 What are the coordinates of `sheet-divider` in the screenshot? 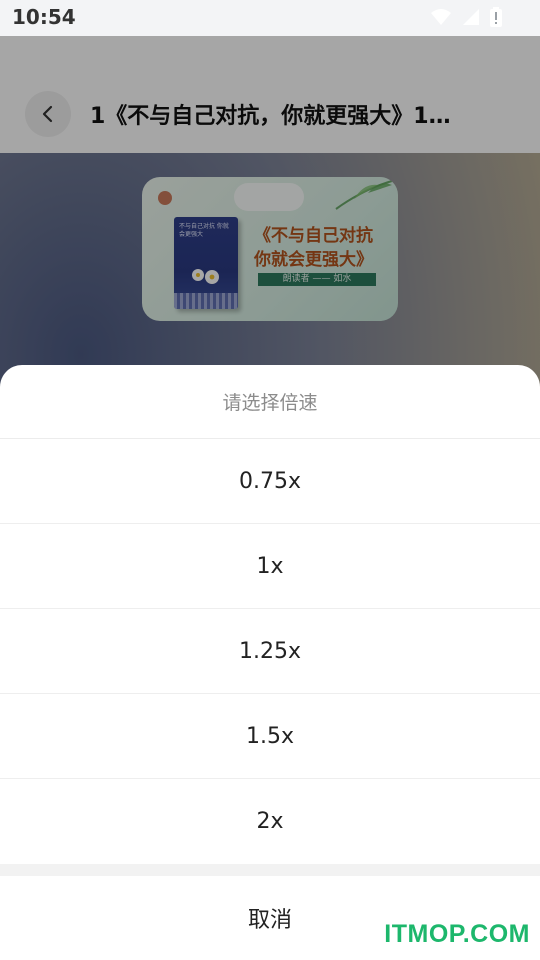 It's located at (270, 870).